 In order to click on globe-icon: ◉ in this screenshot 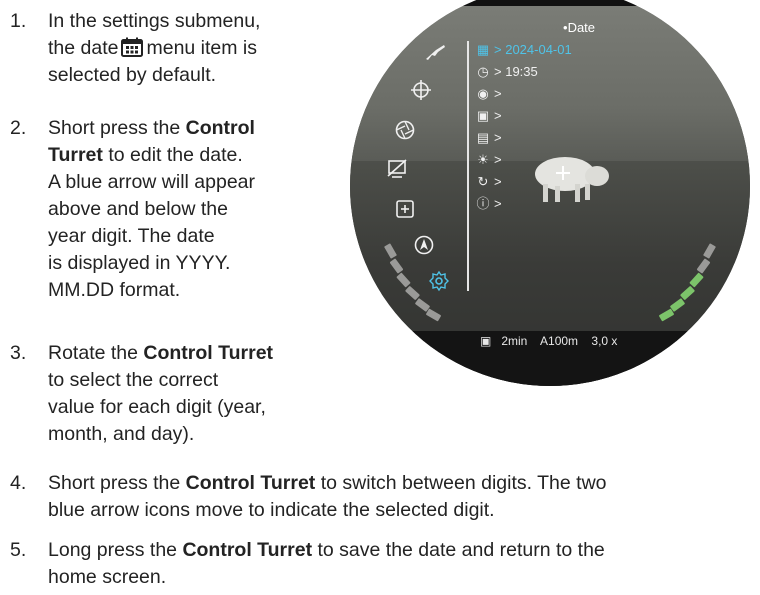, I will do `click(483, 93)`.